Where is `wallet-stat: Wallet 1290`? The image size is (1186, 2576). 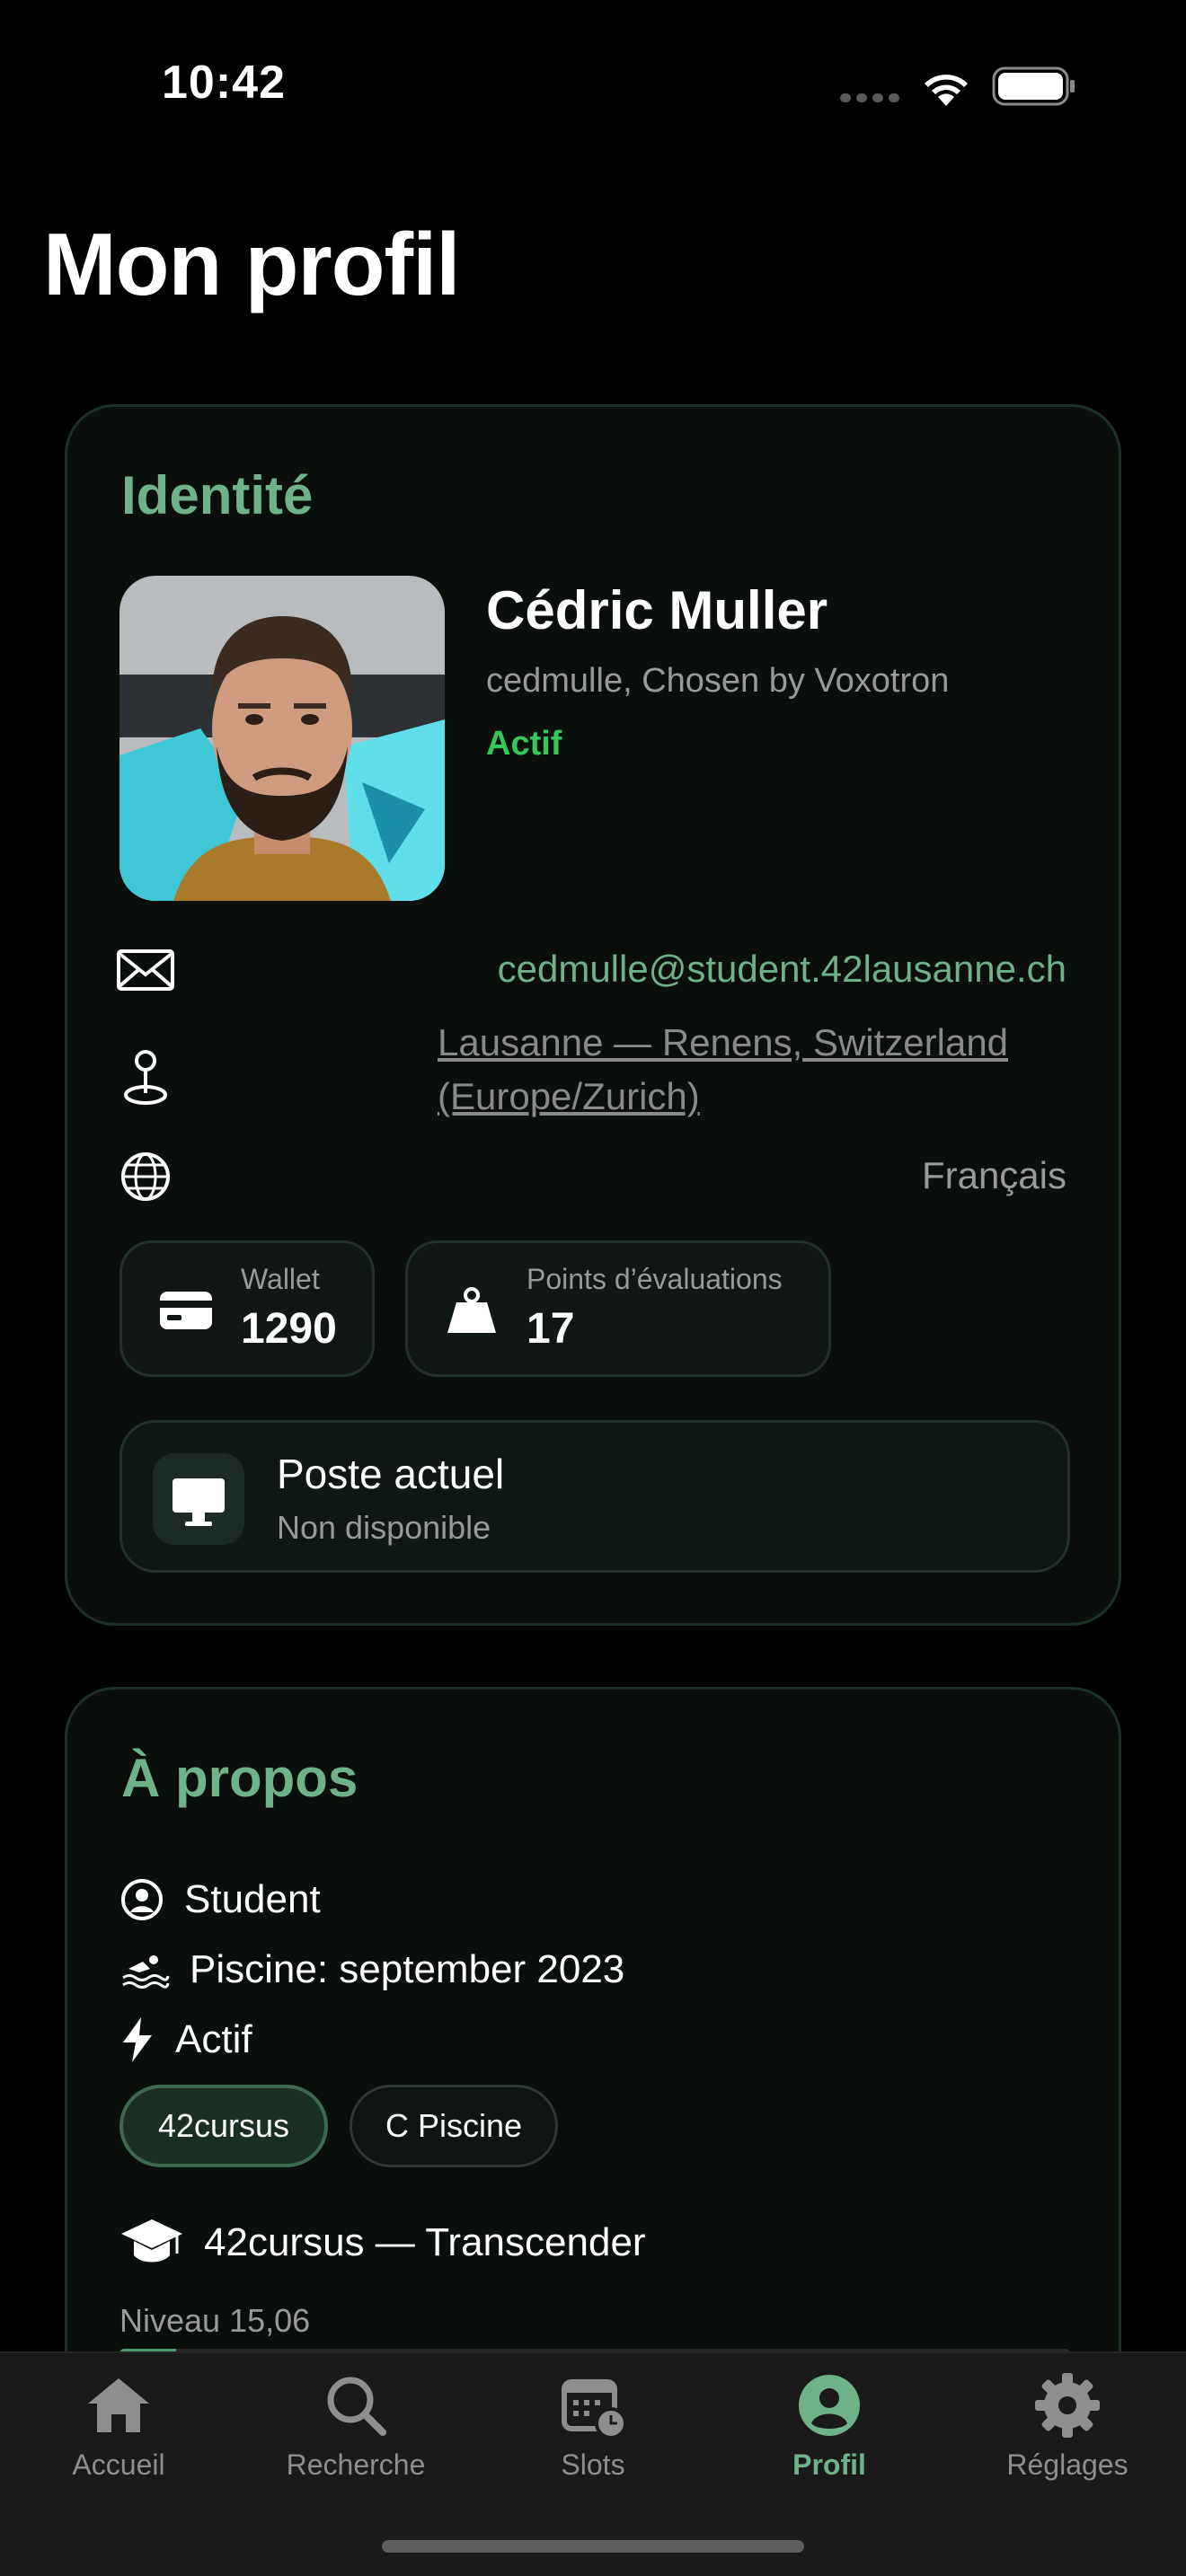 wallet-stat: Wallet 1290 is located at coordinates (247, 1308).